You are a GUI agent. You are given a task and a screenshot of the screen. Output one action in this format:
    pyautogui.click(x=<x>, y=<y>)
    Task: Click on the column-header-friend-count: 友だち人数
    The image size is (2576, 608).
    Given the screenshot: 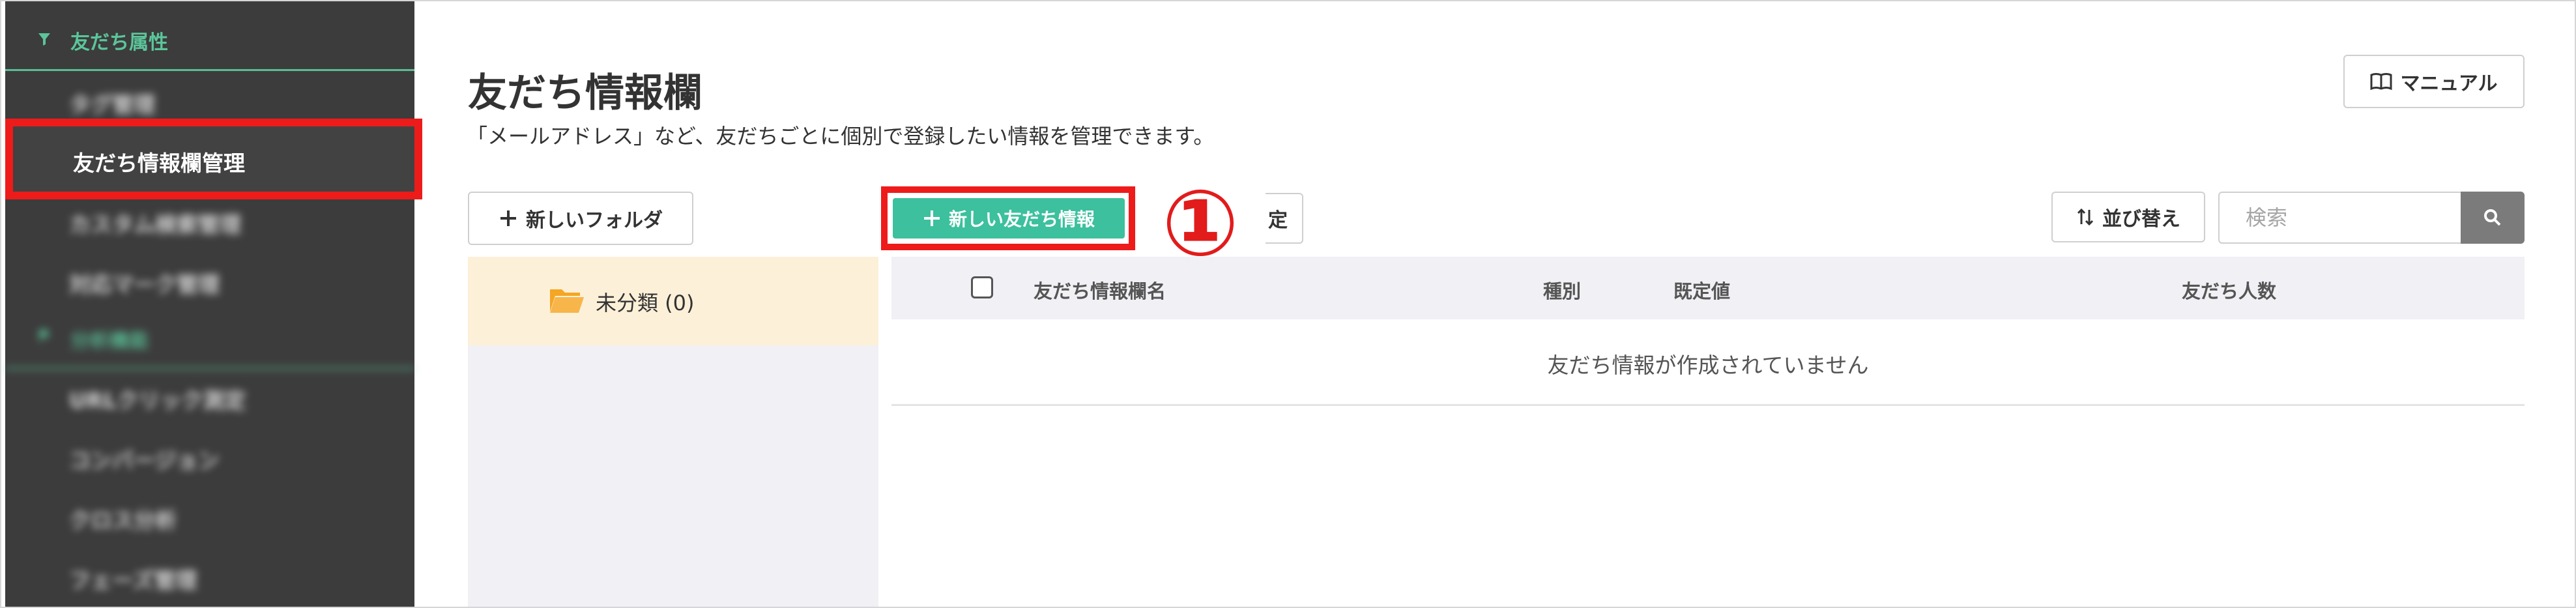 What is the action you would take?
    pyautogui.click(x=2229, y=290)
    